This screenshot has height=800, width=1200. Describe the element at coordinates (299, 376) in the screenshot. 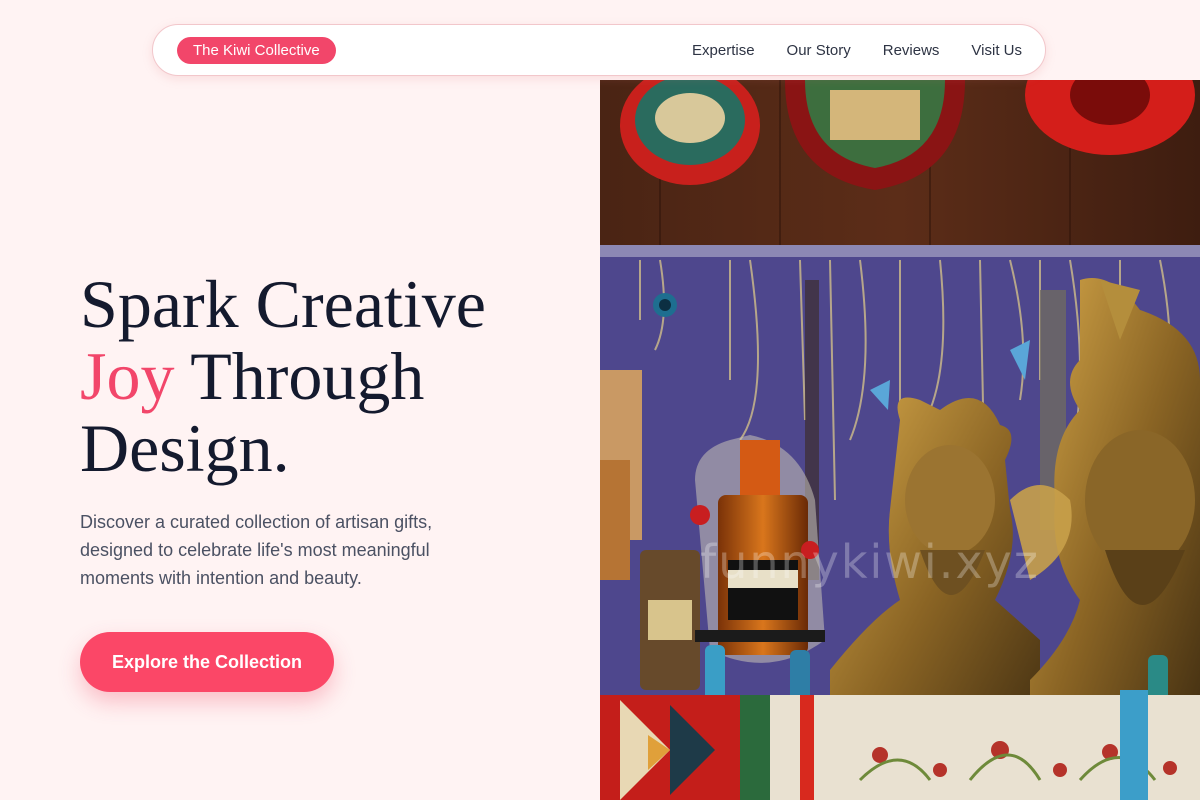

I see `hero-heading-line2: Through` at that location.